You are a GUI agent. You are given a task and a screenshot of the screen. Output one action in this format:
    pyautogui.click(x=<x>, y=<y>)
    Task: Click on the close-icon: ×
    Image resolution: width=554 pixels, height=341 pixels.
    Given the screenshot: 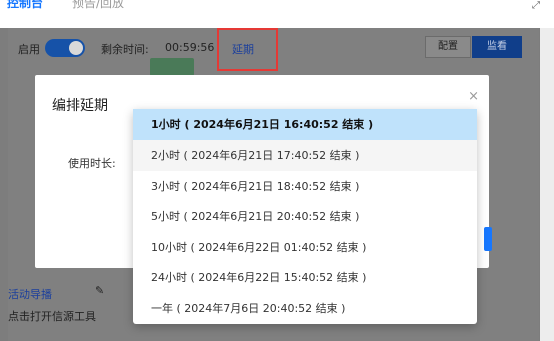 What is the action you would take?
    pyautogui.click(x=473, y=96)
    